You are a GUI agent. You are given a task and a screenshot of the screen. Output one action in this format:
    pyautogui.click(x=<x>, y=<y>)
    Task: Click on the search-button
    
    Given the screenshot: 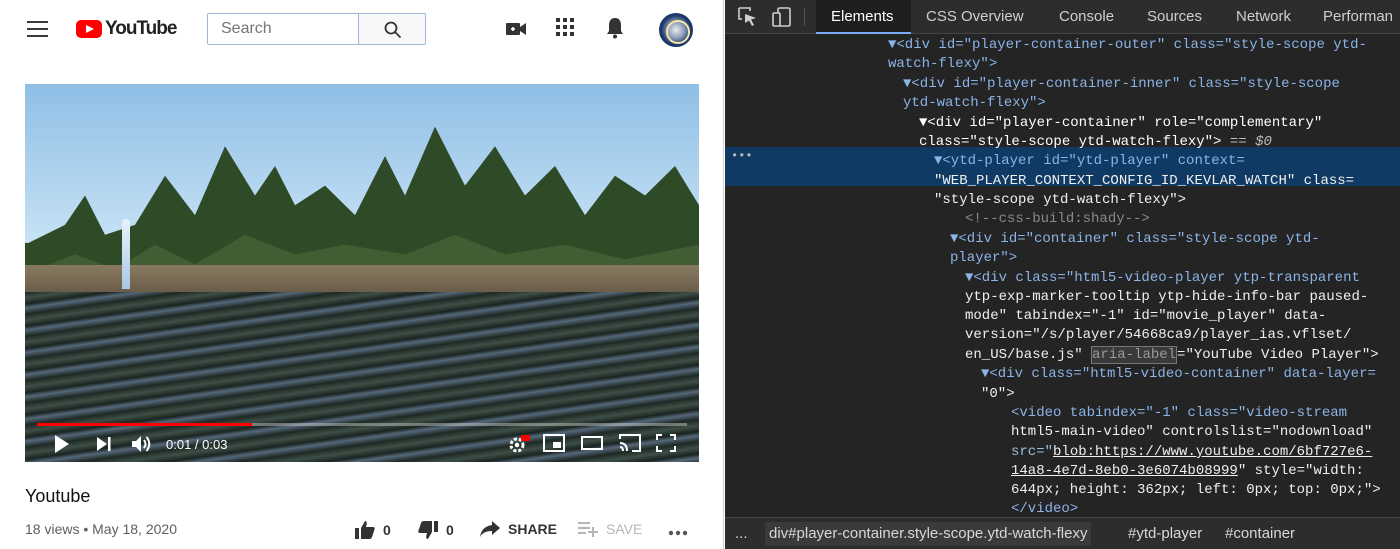 What is the action you would take?
    pyautogui.click(x=392, y=29)
    